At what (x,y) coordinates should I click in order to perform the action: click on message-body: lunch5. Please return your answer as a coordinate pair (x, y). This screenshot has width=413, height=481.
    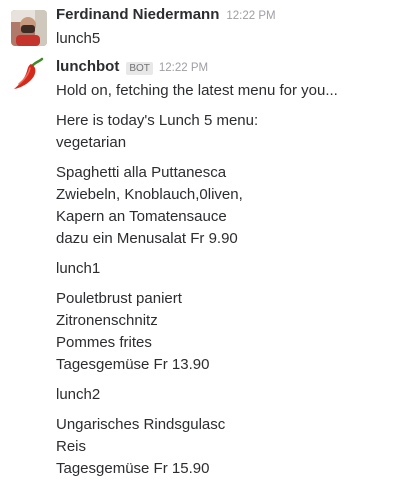
    Looking at the image, I should click on (234, 39).